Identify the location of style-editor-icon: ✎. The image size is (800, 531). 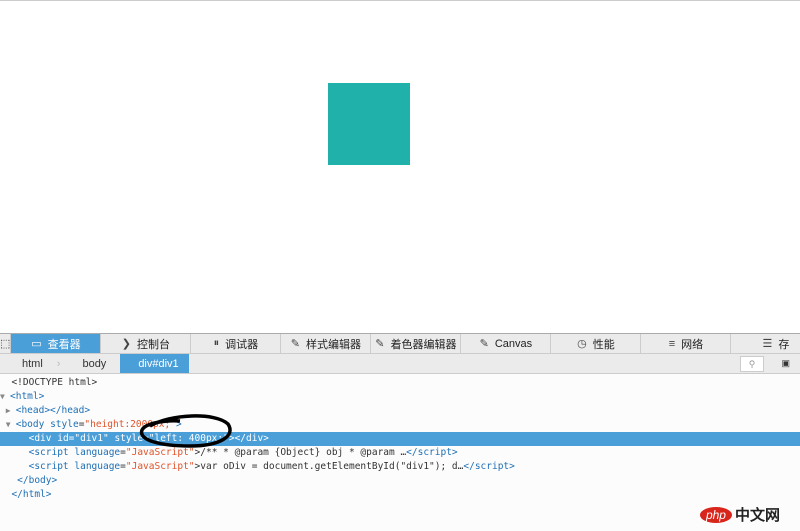
(295, 344).